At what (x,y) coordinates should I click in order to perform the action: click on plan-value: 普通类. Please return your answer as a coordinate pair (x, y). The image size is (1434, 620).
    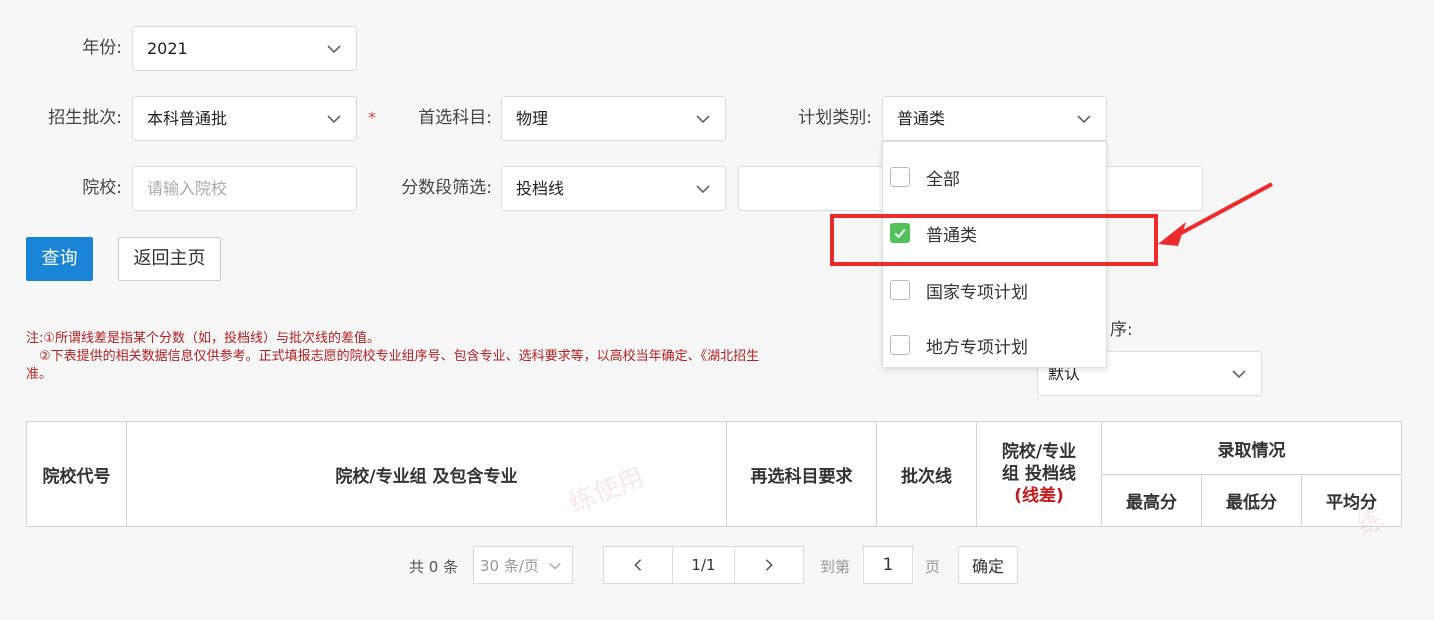
    Looking at the image, I should click on (921, 118).